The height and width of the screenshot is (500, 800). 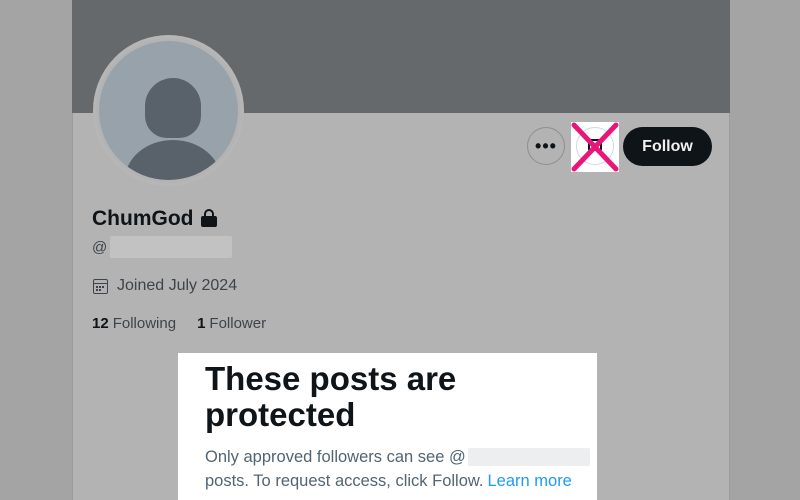 I want to click on more-options-button: •••, so click(x=546, y=146).